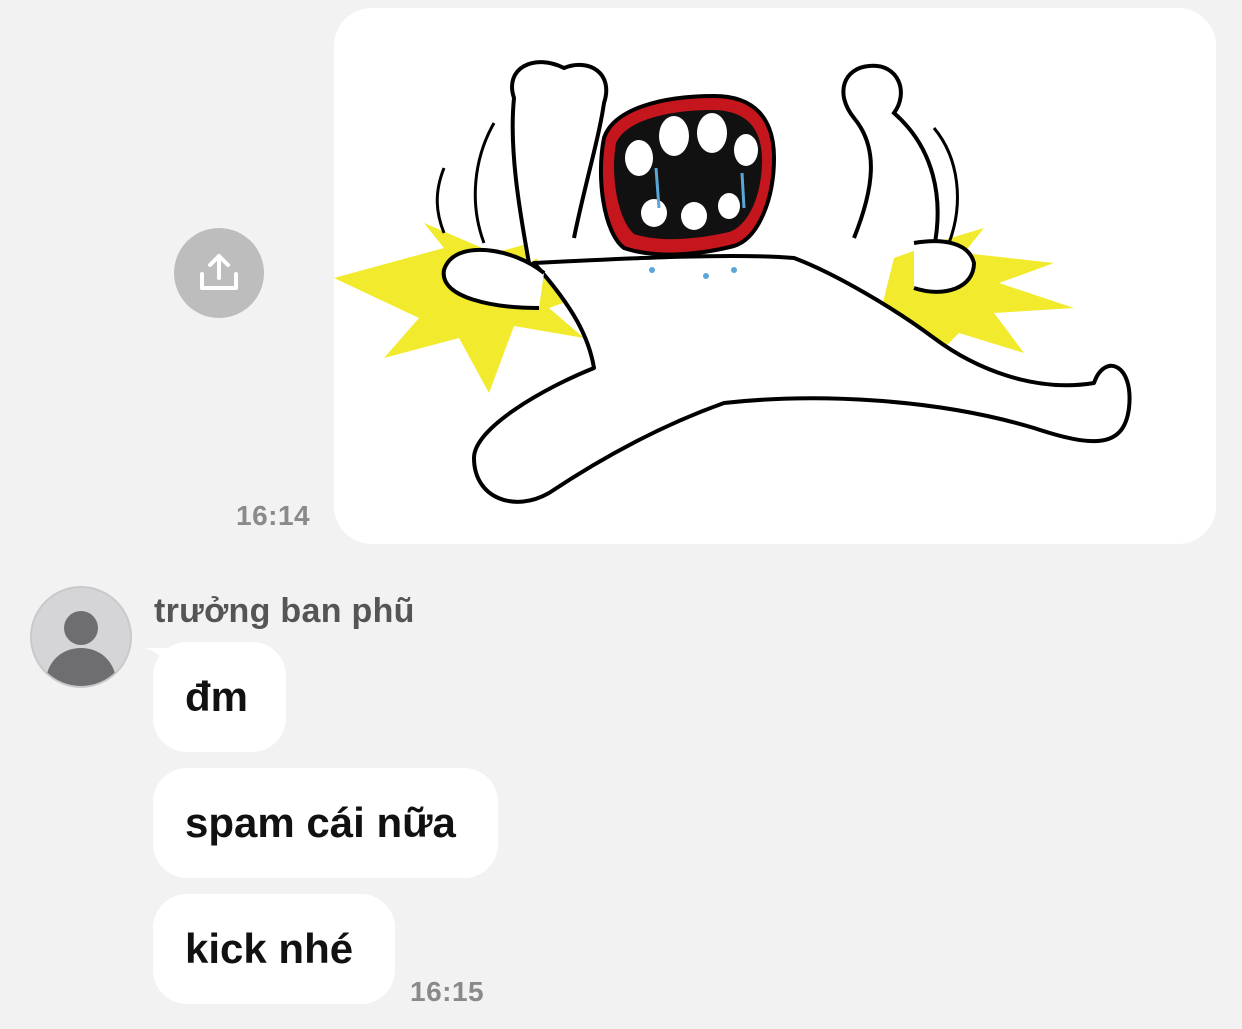  What do you see at coordinates (81, 648) in the screenshot?
I see `default-user-avatar-icon` at bounding box center [81, 648].